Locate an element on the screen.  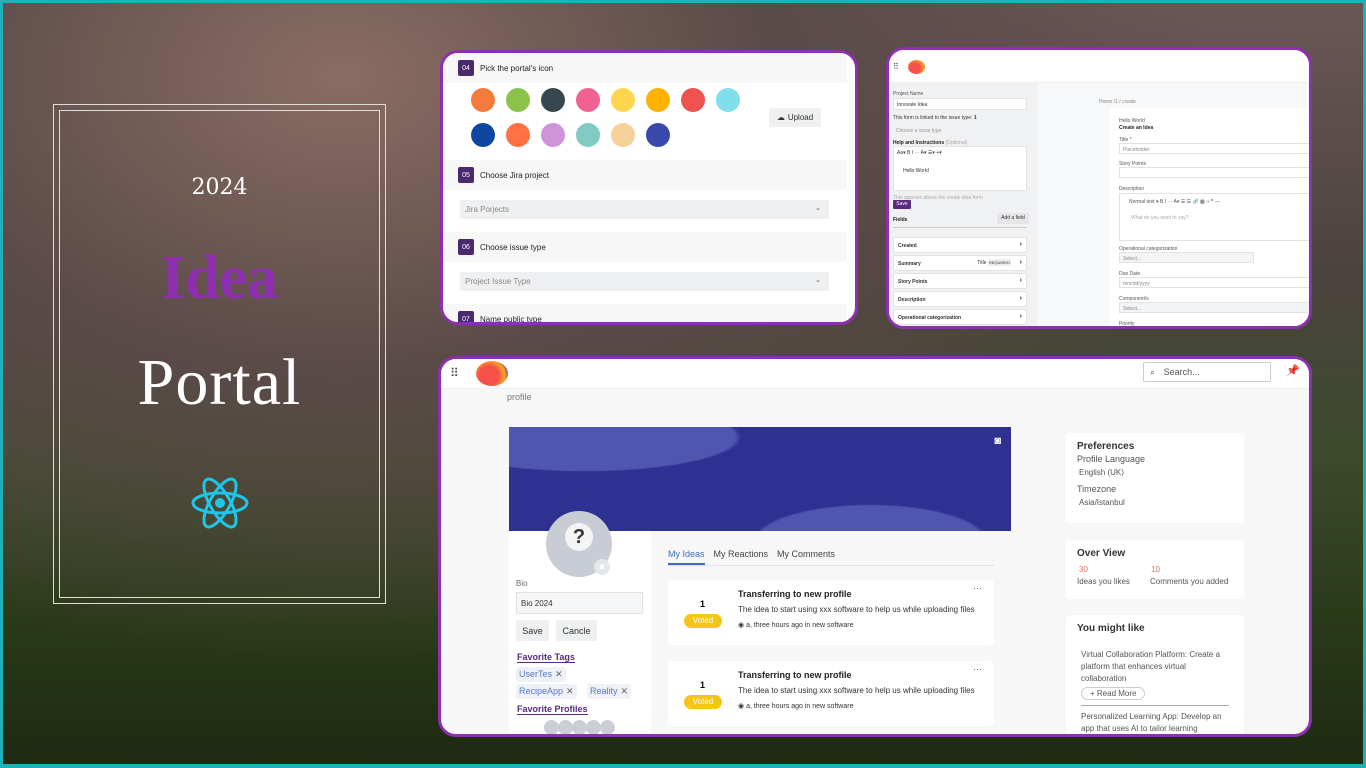
app-logo is located at coordinates (492, 373).